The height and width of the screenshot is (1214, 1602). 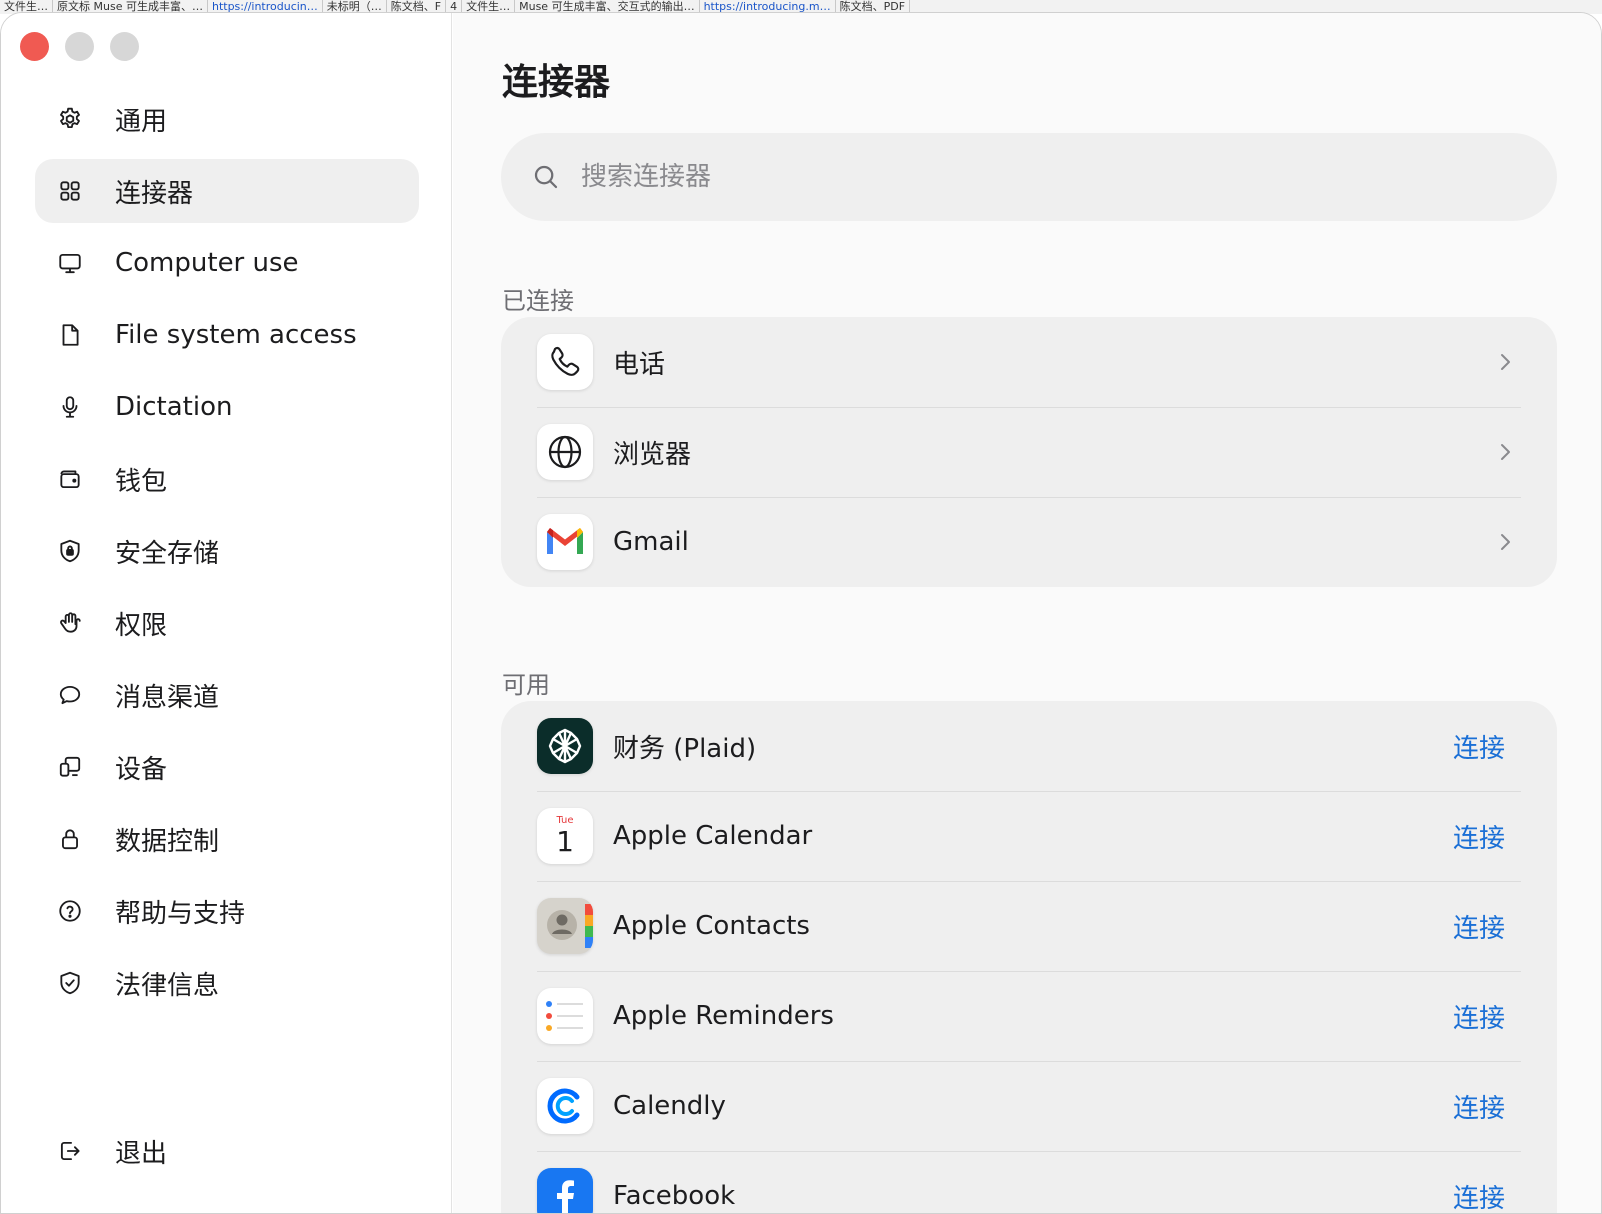 I want to click on sidebar-item-permissions: 权限, so click(x=227, y=623).